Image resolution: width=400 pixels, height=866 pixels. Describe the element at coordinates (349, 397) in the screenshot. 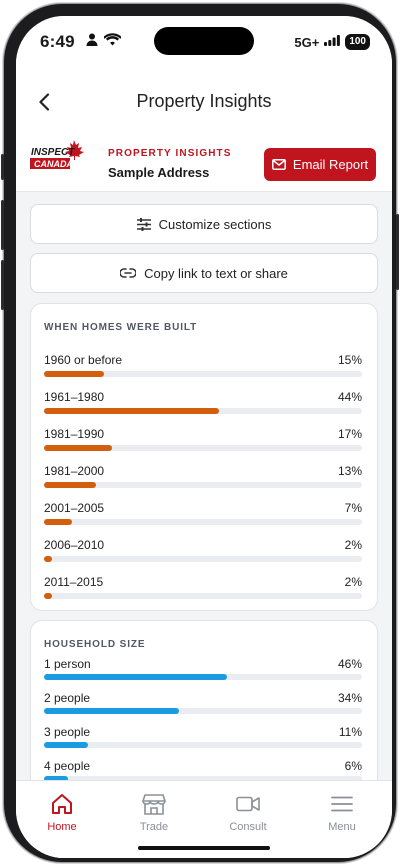

I see `bar-row-percent: 44%` at that location.